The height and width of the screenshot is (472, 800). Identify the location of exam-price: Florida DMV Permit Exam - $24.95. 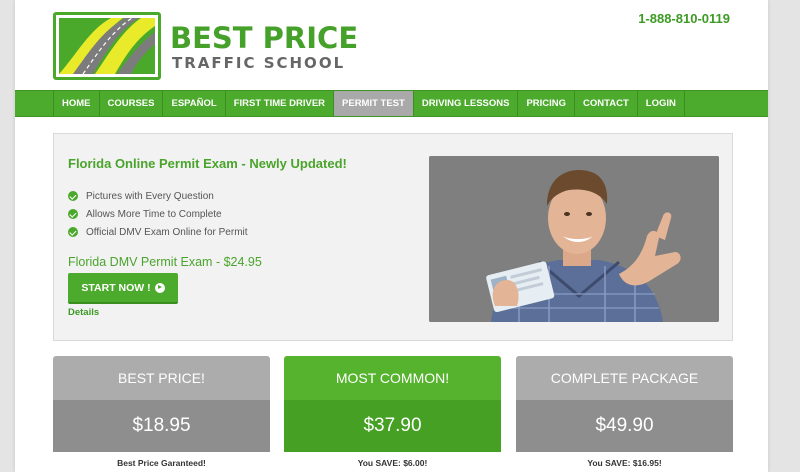
(165, 262).